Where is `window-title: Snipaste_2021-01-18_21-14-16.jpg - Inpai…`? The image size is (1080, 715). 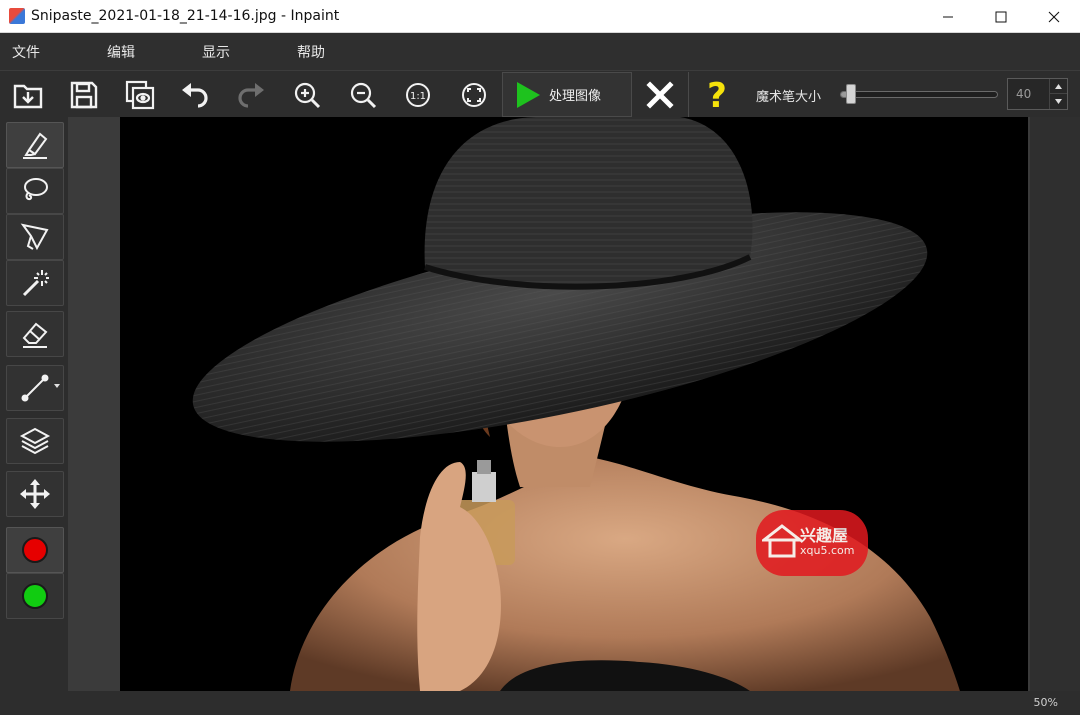 window-title: Snipaste_2021-01-18_21-14-16.jpg - Inpai… is located at coordinates (185, 16).